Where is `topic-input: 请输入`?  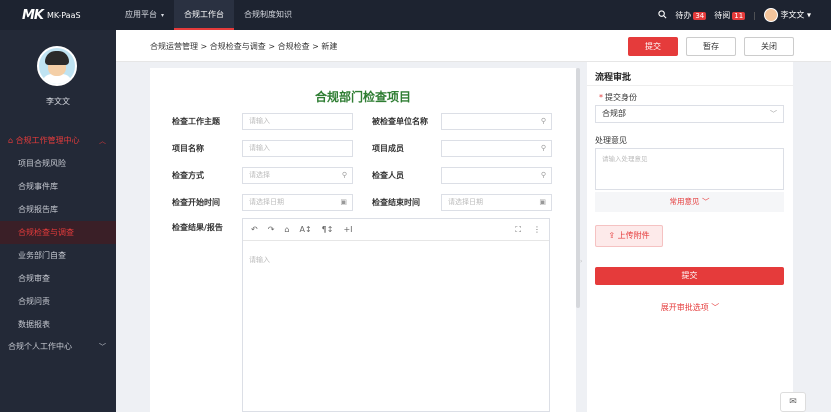 topic-input: 请输入 is located at coordinates (297, 121).